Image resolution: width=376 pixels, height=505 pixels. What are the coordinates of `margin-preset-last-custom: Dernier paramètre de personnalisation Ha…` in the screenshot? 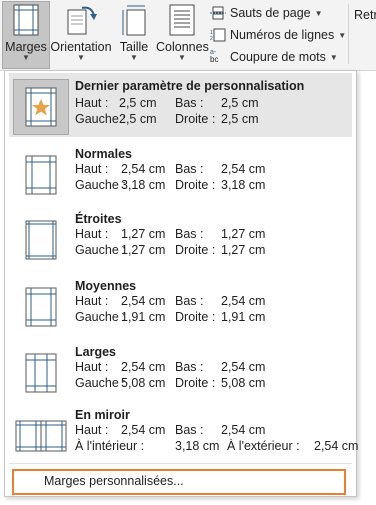 It's located at (180, 105).